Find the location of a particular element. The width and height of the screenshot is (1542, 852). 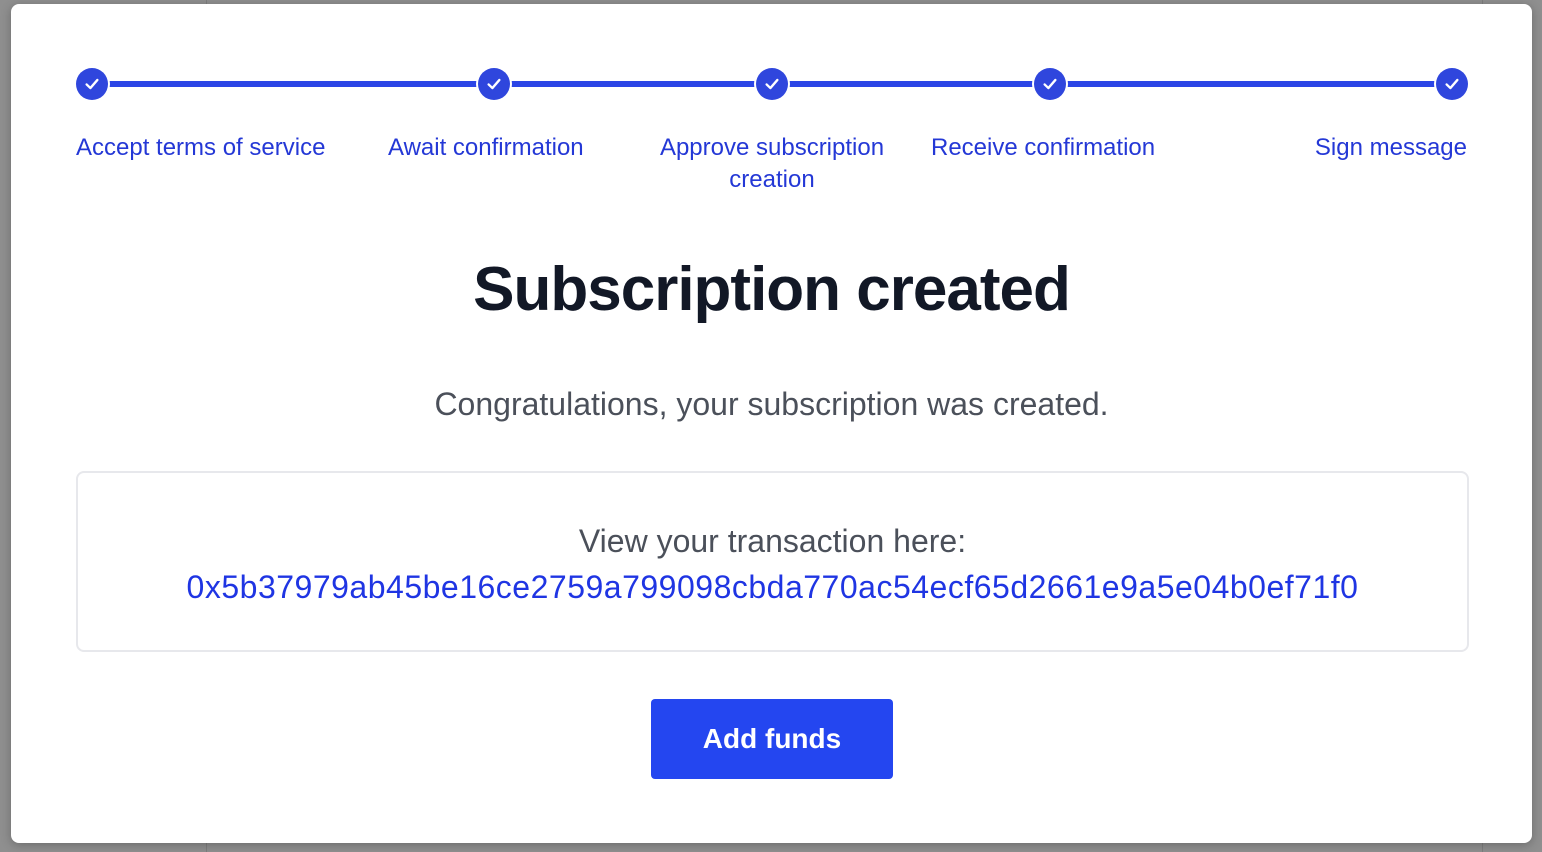

step-label-await-confirmation: Await confirmation is located at coordinates (486, 147).